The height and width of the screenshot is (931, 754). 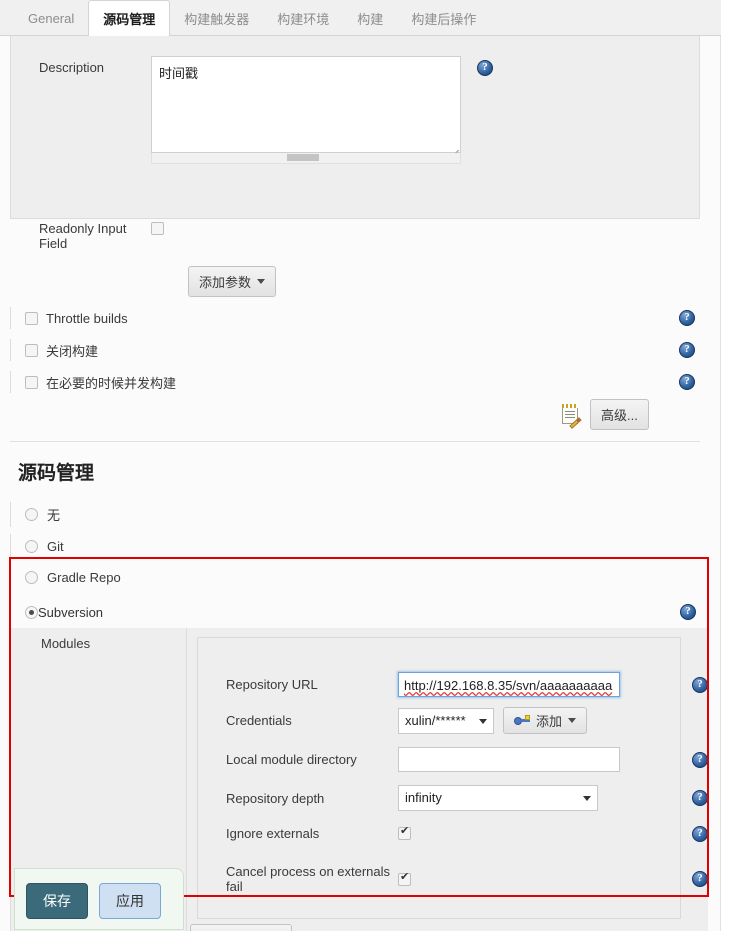 What do you see at coordinates (498, 798) in the screenshot?
I see `repository-depth-select: infinity` at bounding box center [498, 798].